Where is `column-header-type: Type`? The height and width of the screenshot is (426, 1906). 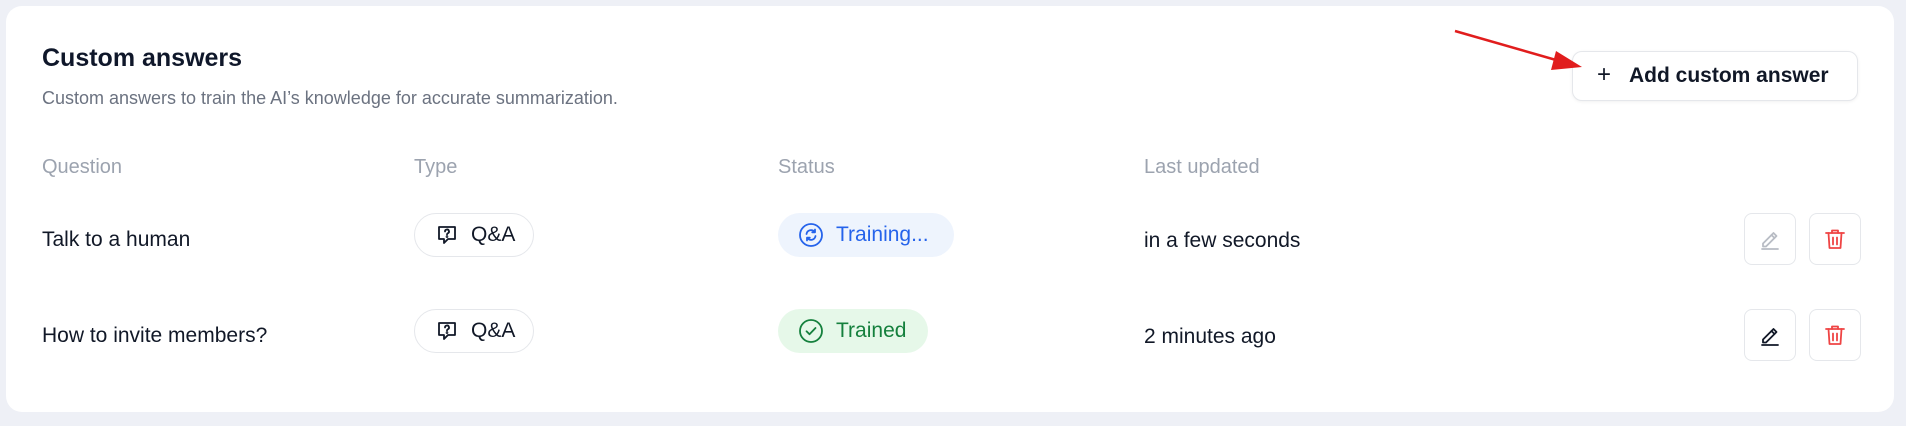
column-header-type: Type is located at coordinates (436, 167).